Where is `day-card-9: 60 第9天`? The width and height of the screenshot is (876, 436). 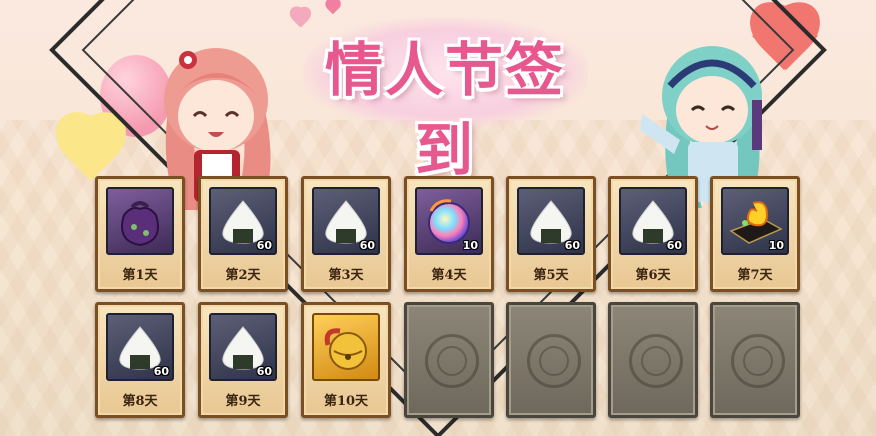
day-card-9: 60 第9天 is located at coordinates (243, 360).